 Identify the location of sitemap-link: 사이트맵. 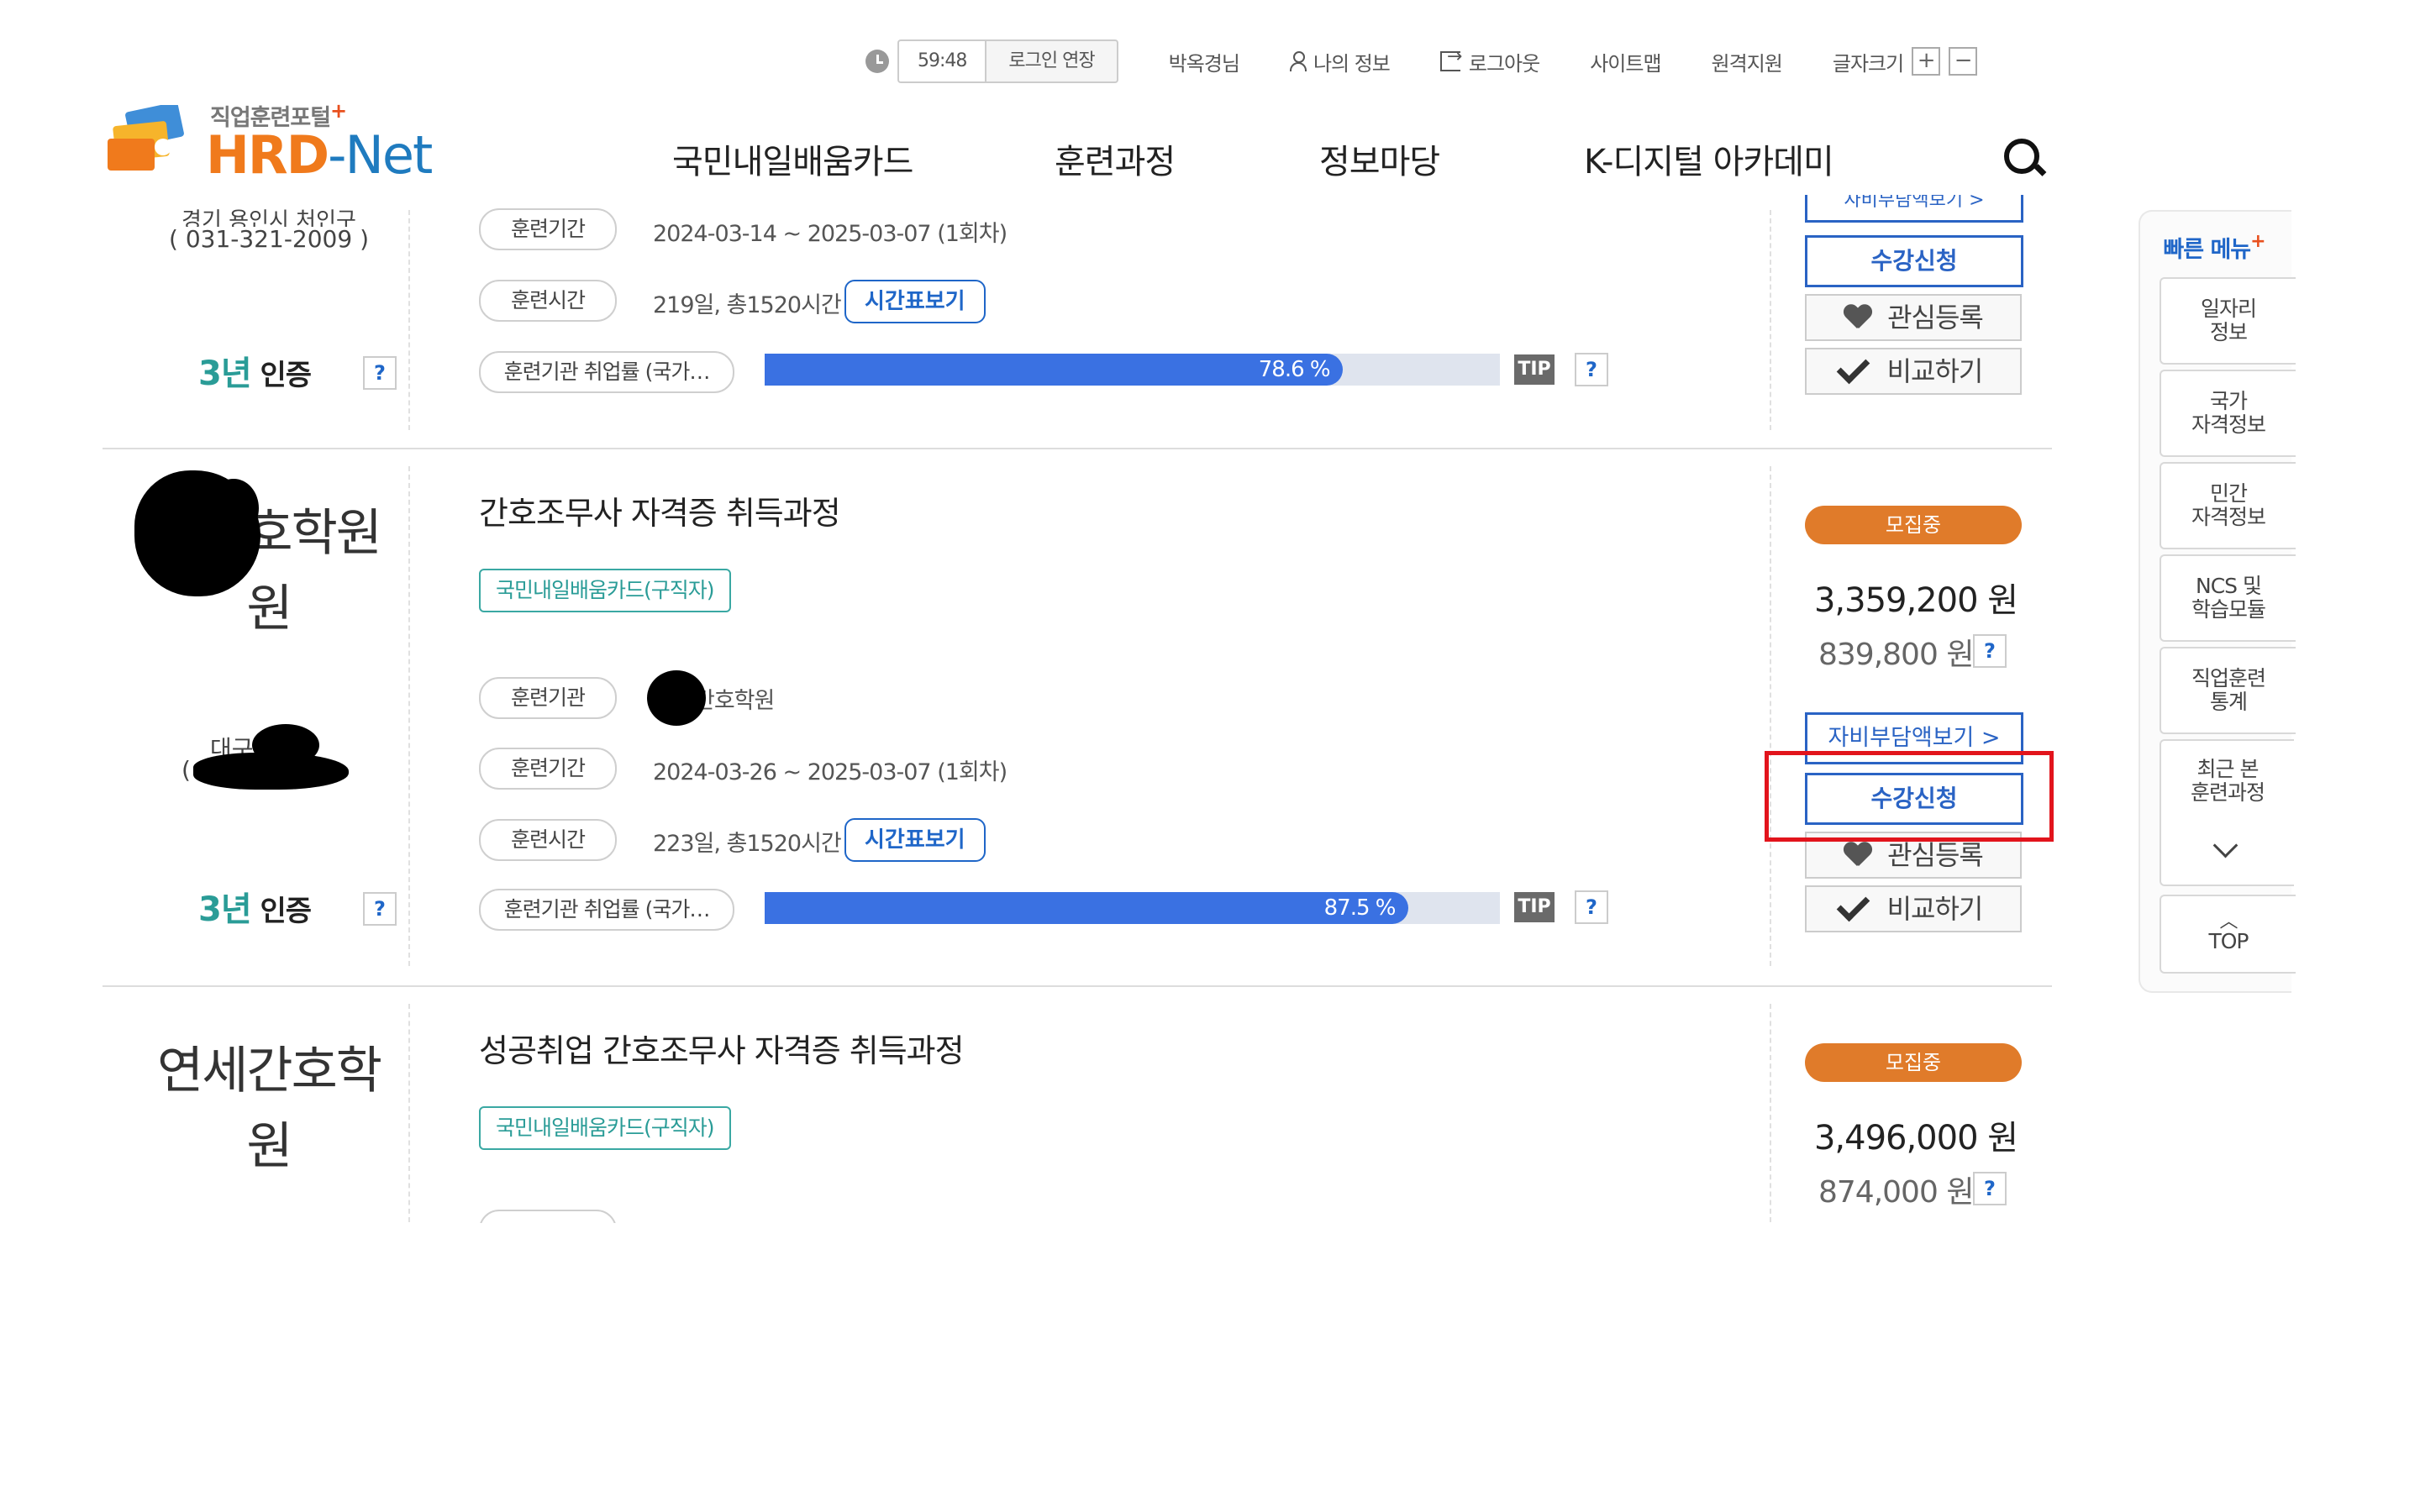
(1625, 61).